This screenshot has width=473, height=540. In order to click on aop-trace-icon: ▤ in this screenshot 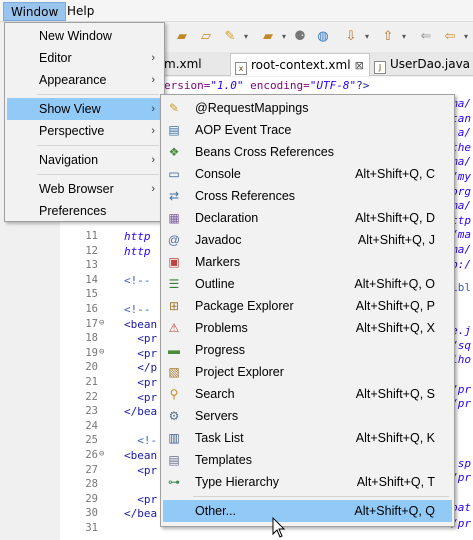, I will do `click(174, 130)`.